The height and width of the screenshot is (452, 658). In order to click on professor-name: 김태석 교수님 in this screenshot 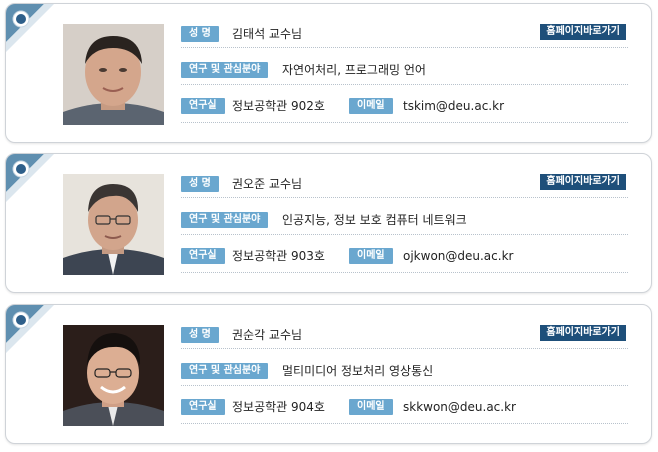, I will do `click(267, 34)`.